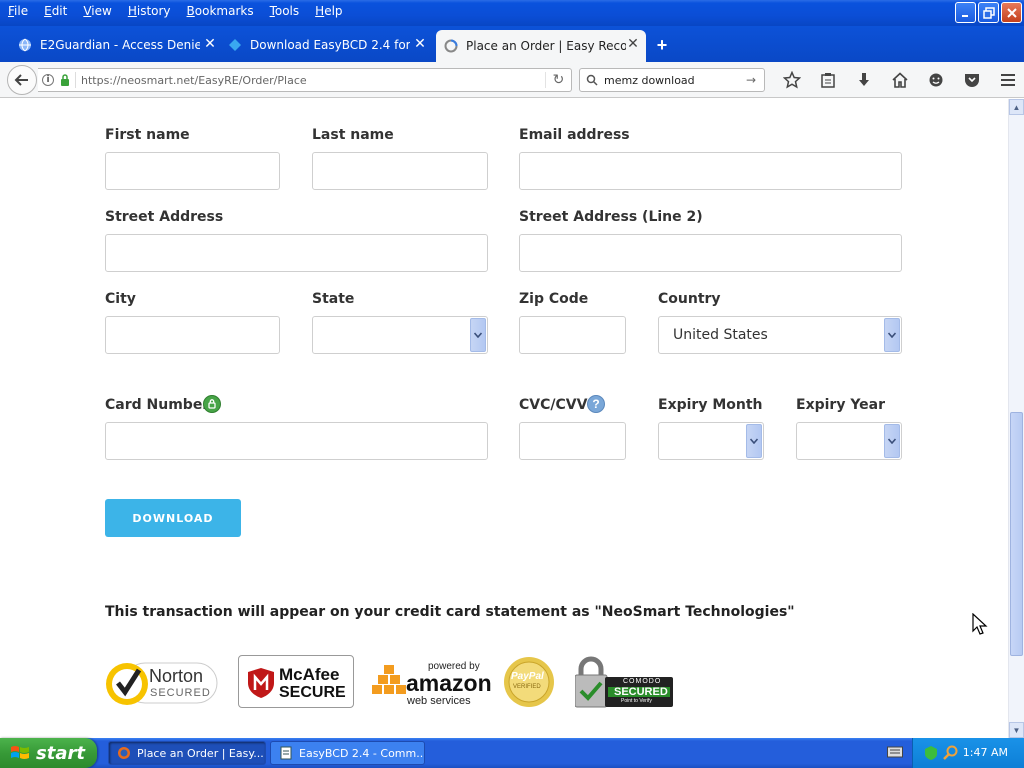  I want to click on paypal-verified-seal: PayPal VERIFIED, so click(529, 682).